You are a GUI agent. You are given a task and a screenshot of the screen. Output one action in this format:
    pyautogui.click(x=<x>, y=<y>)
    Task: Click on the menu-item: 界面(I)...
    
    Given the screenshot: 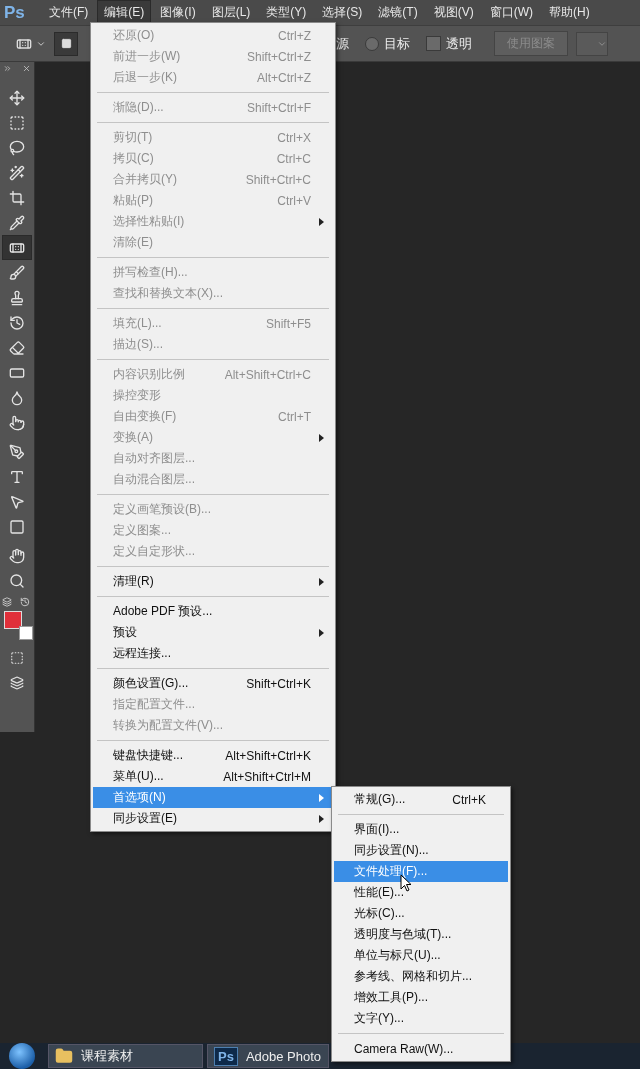 What is the action you would take?
    pyautogui.click(x=421, y=829)
    